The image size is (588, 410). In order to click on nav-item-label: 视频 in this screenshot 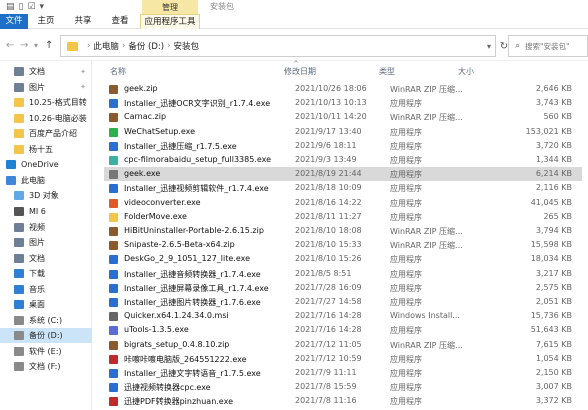, I will do `click(37, 227)`.